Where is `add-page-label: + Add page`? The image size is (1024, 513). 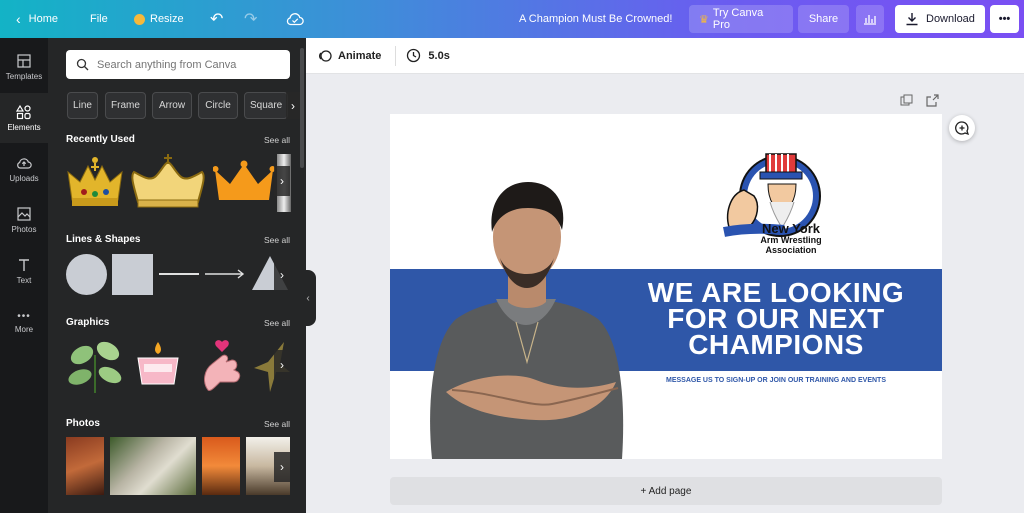
add-page-label: + Add page is located at coordinates (666, 491).